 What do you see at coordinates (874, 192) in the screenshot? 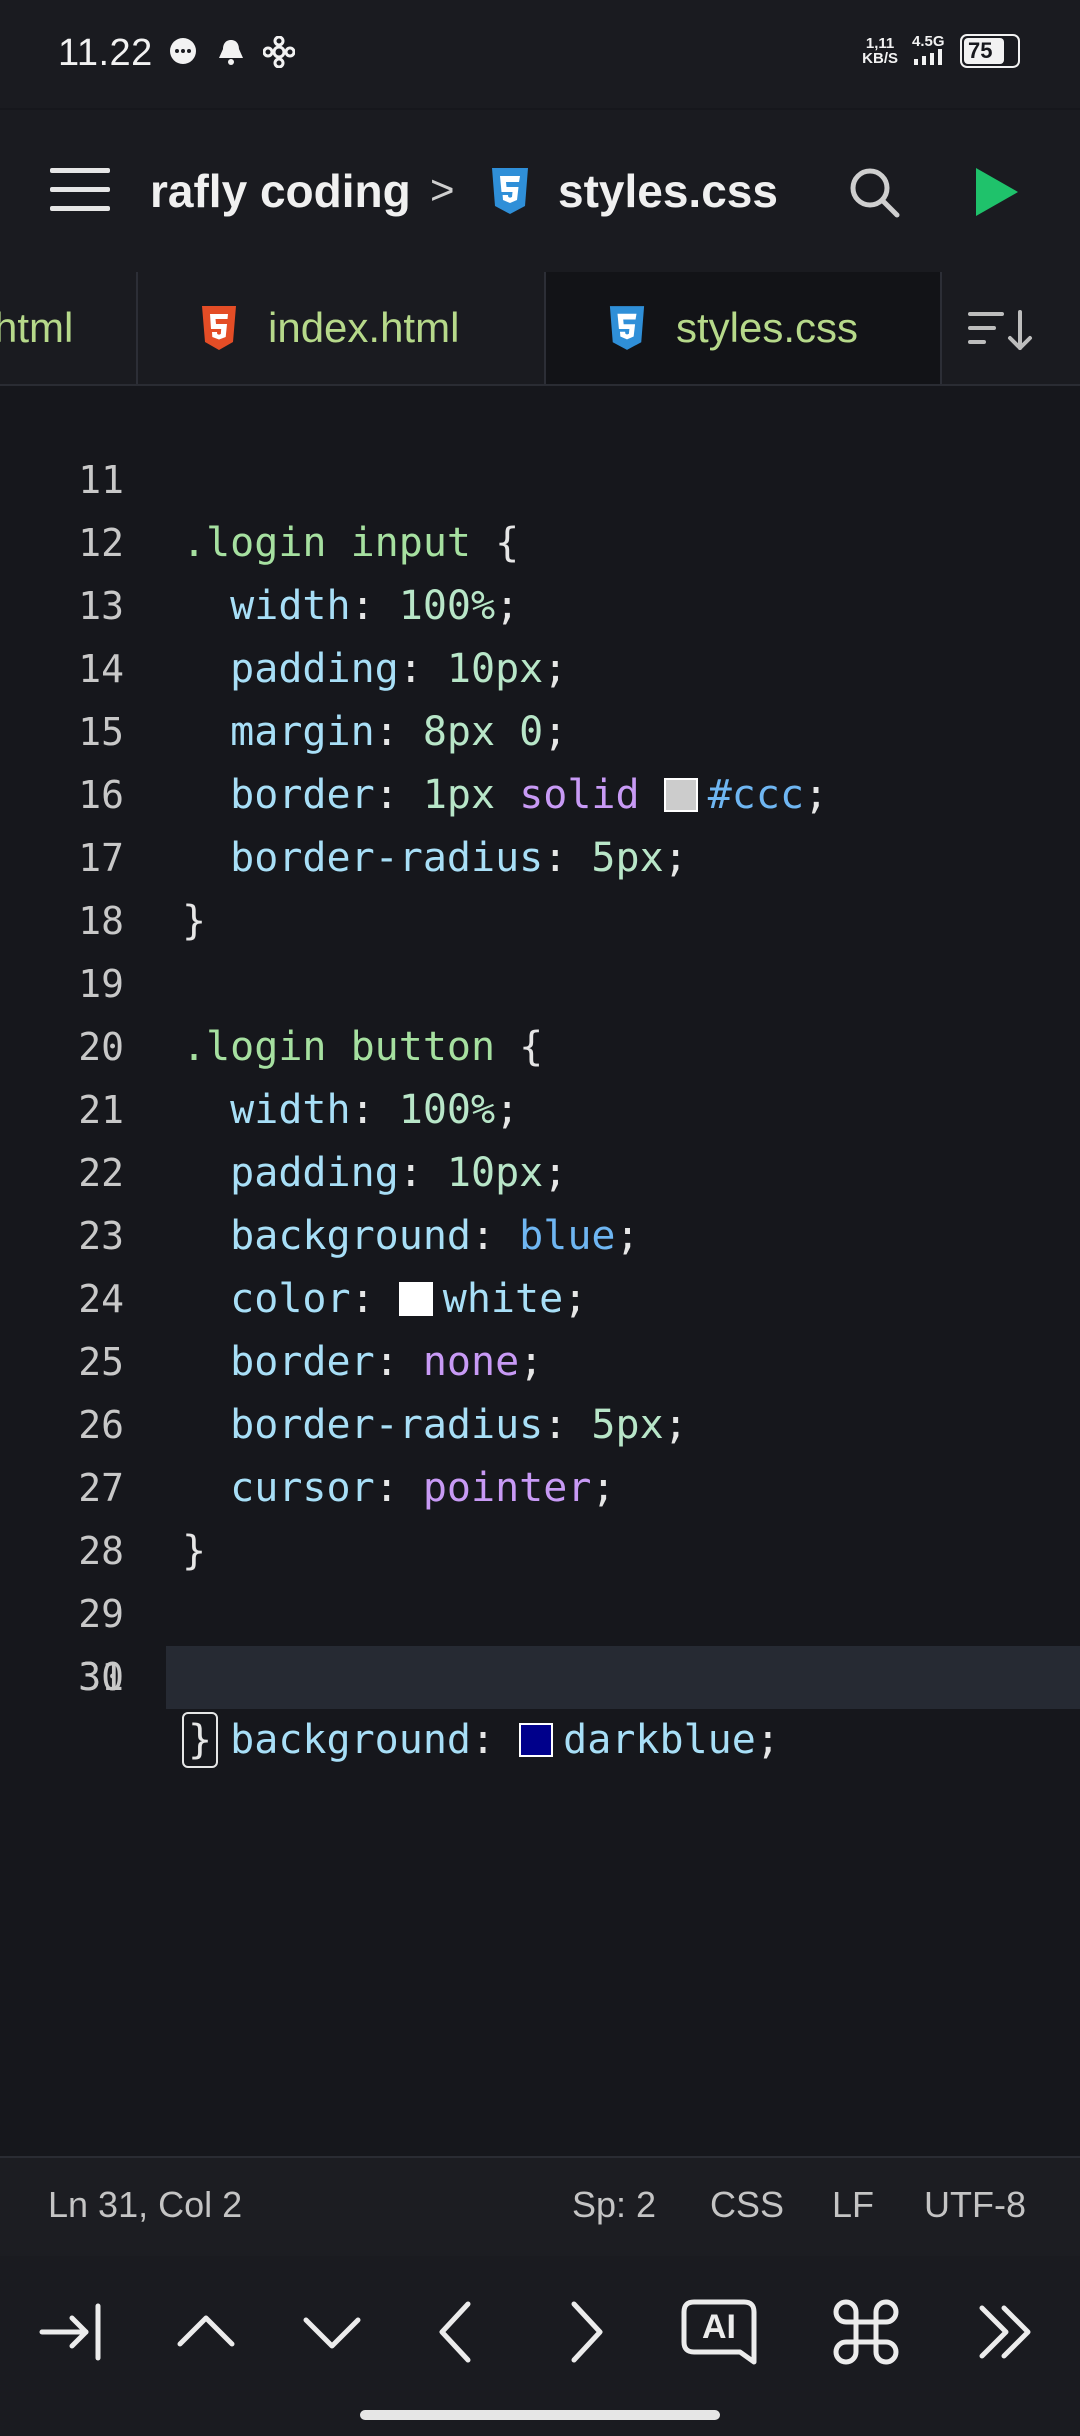
I see `search-icon` at bounding box center [874, 192].